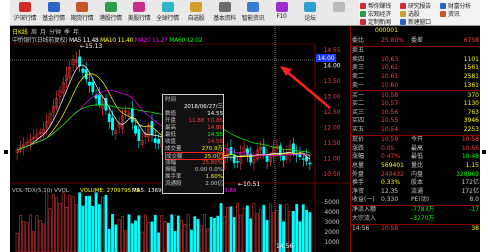  I want to click on quote-label-2: 股本, so click(417, 183).